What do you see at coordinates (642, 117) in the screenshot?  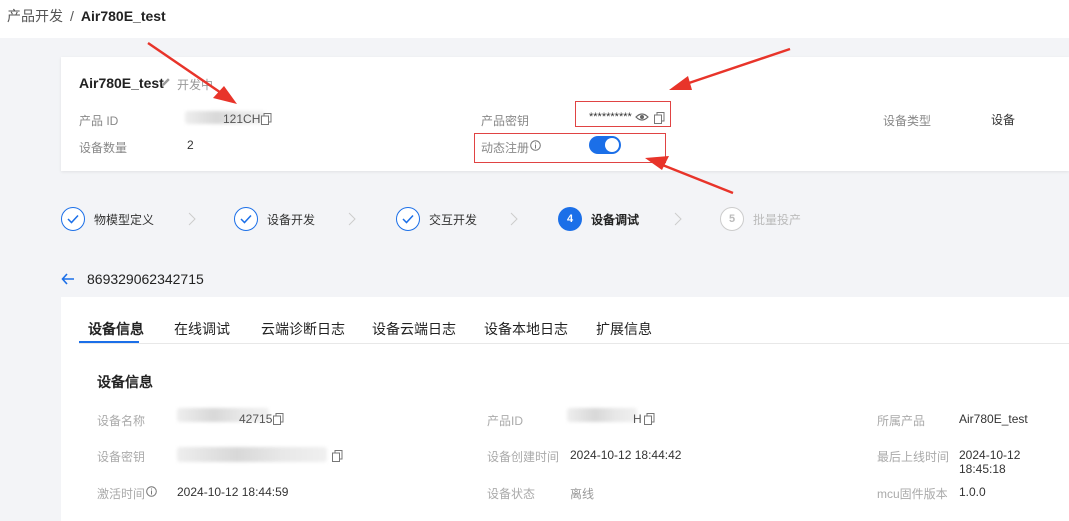 I see `eye-icon` at bounding box center [642, 117].